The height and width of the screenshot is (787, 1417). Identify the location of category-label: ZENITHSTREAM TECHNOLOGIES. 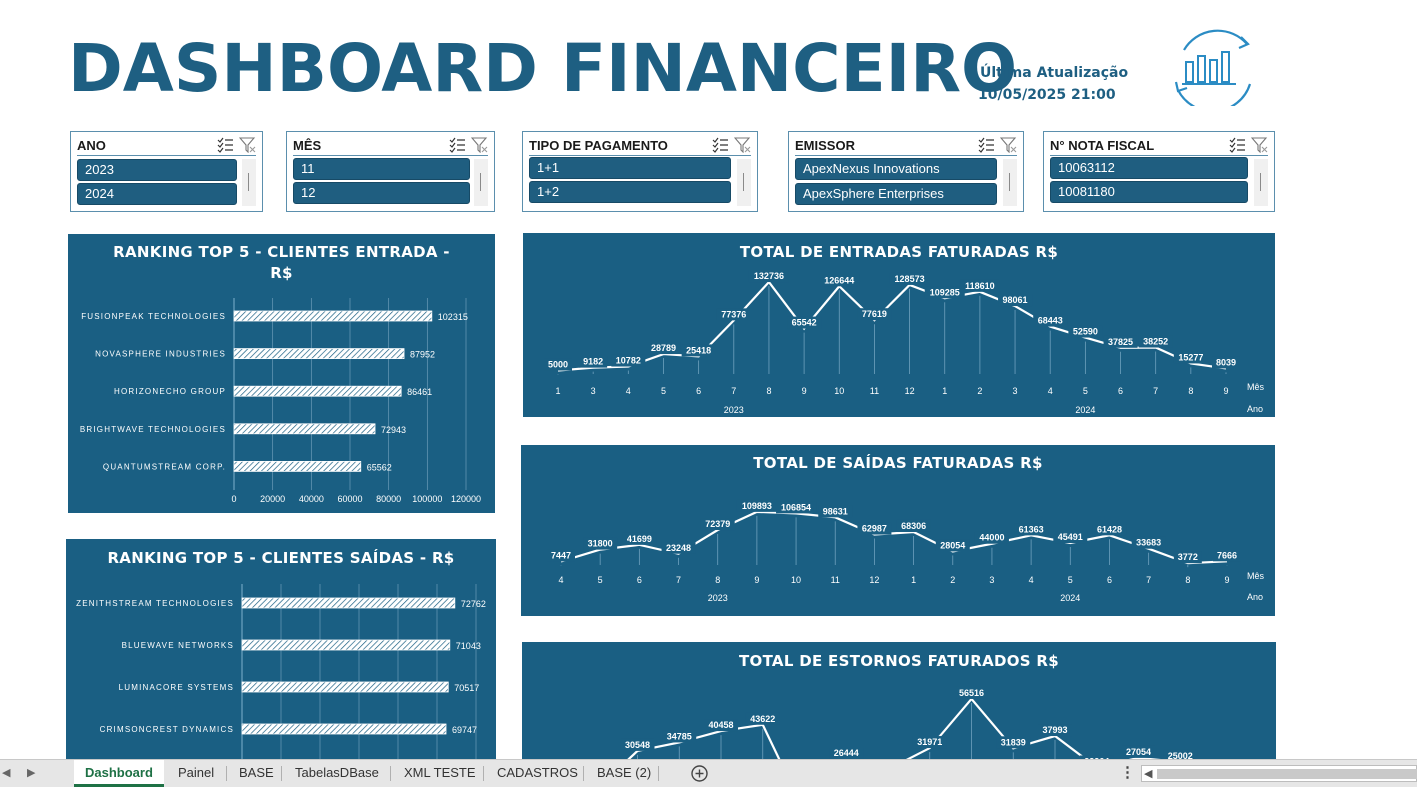
(155, 603).